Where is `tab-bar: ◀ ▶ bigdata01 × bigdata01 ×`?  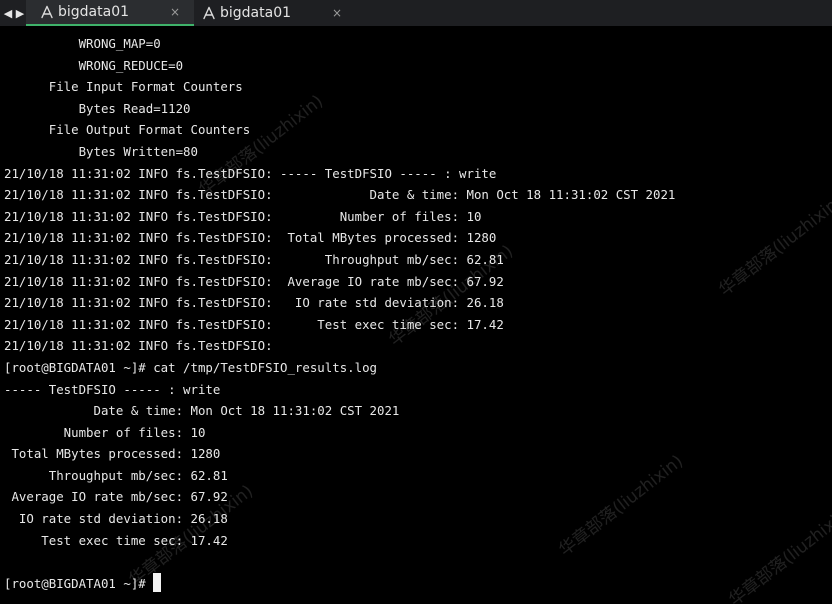 tab-bar: ◀ ▶ bigdata01 × bigdata01 × is located at coordinates (416, 13).